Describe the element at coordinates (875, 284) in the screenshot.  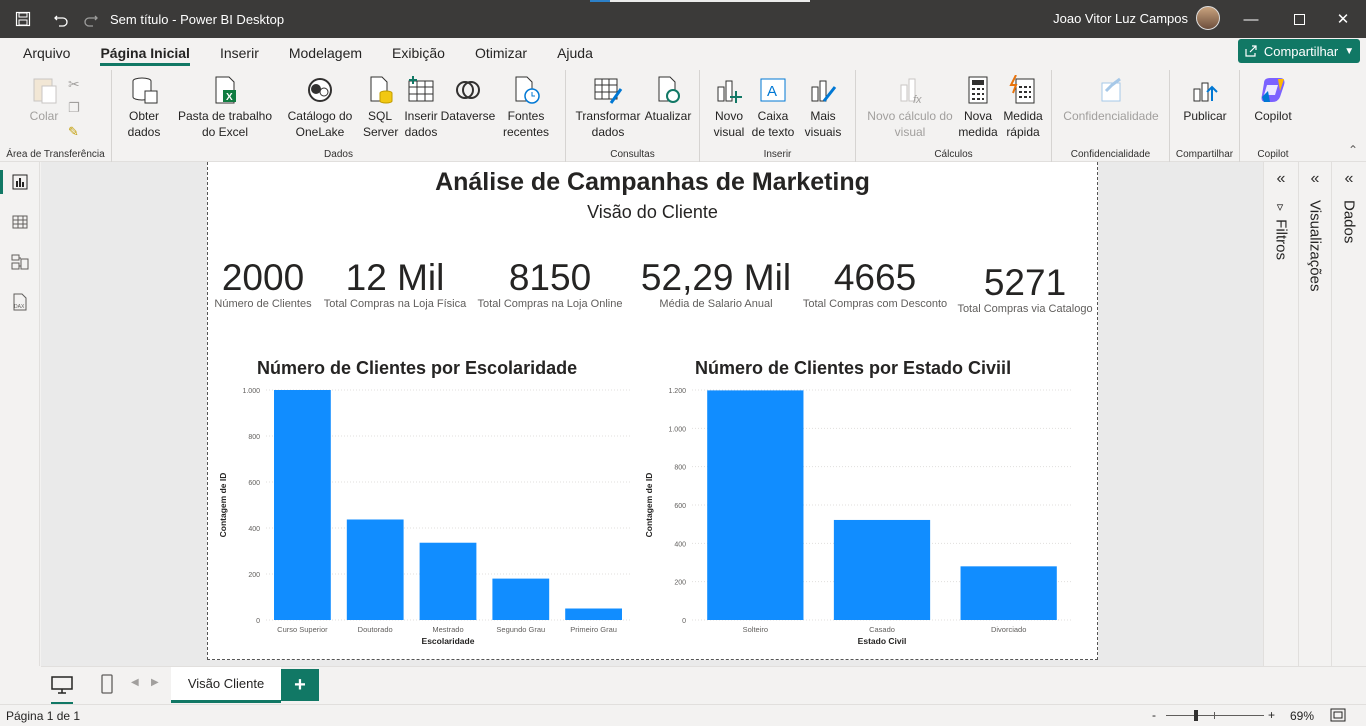
I see `kpi-card: 4665 Total Compras com Desconto` at that location.